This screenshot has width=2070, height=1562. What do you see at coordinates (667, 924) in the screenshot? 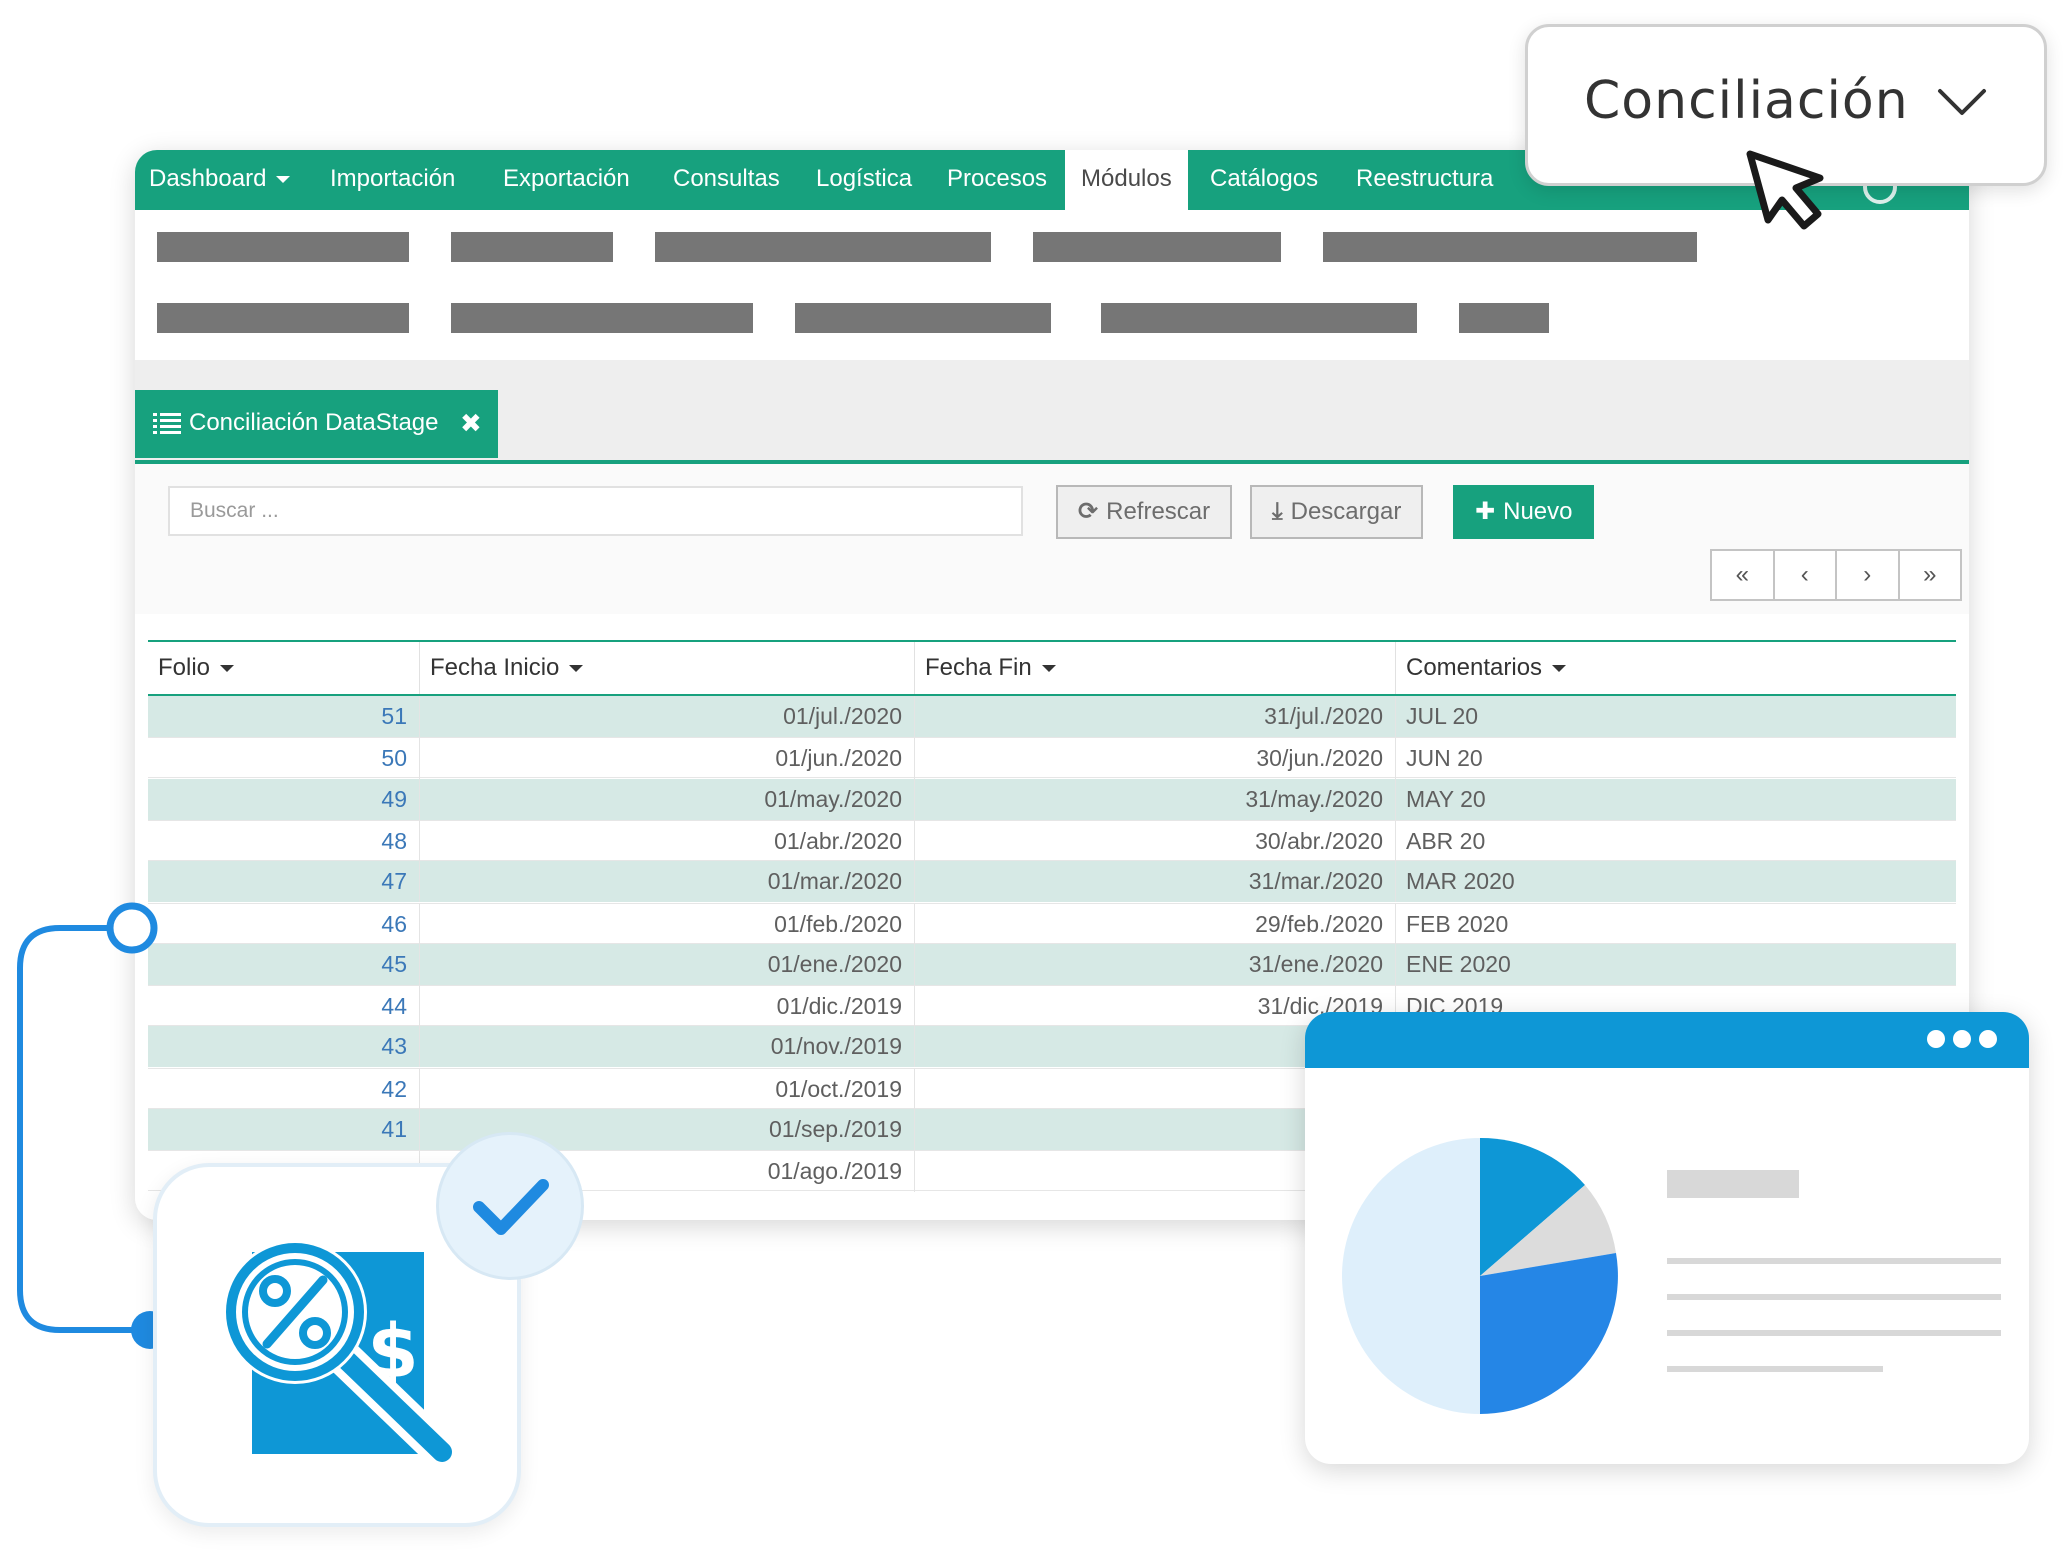
I see `cell-fecha-inicio: 01/feb./2020` at bounding box center [667, 924].